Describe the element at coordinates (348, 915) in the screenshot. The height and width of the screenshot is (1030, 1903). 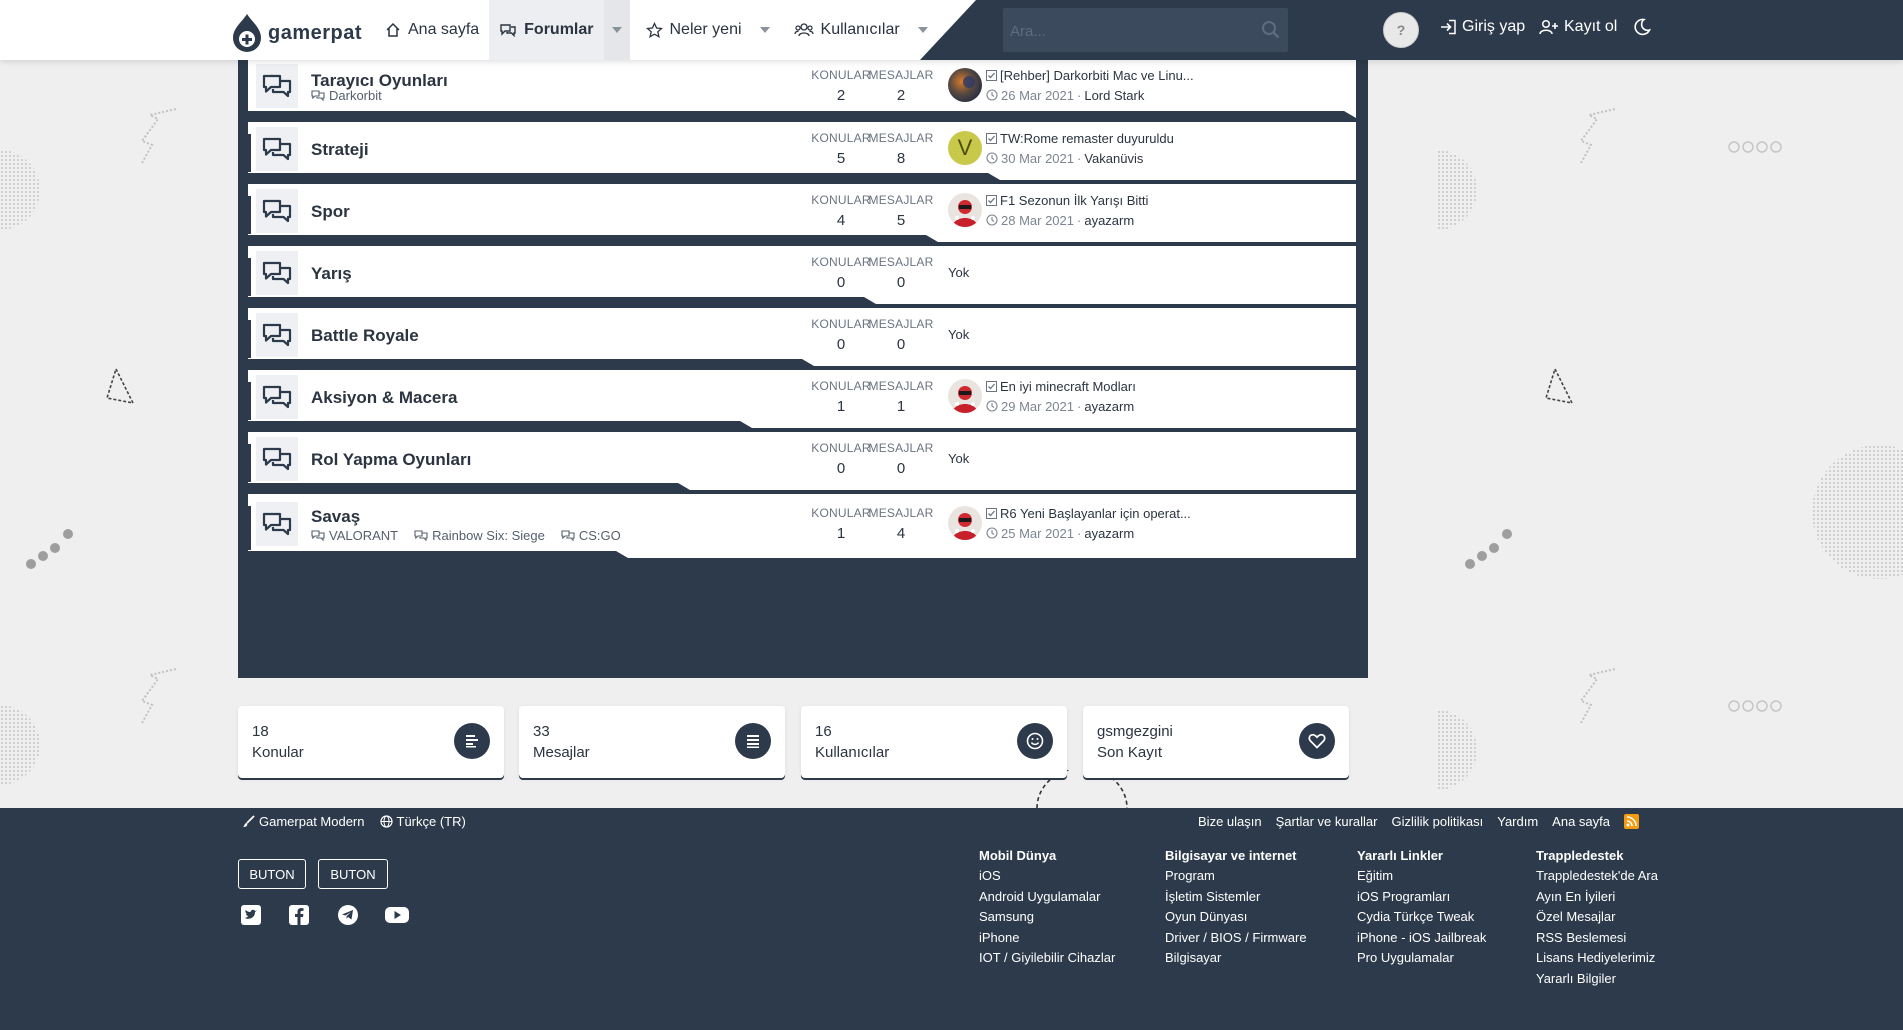
I see `telegram-icon` at that location.